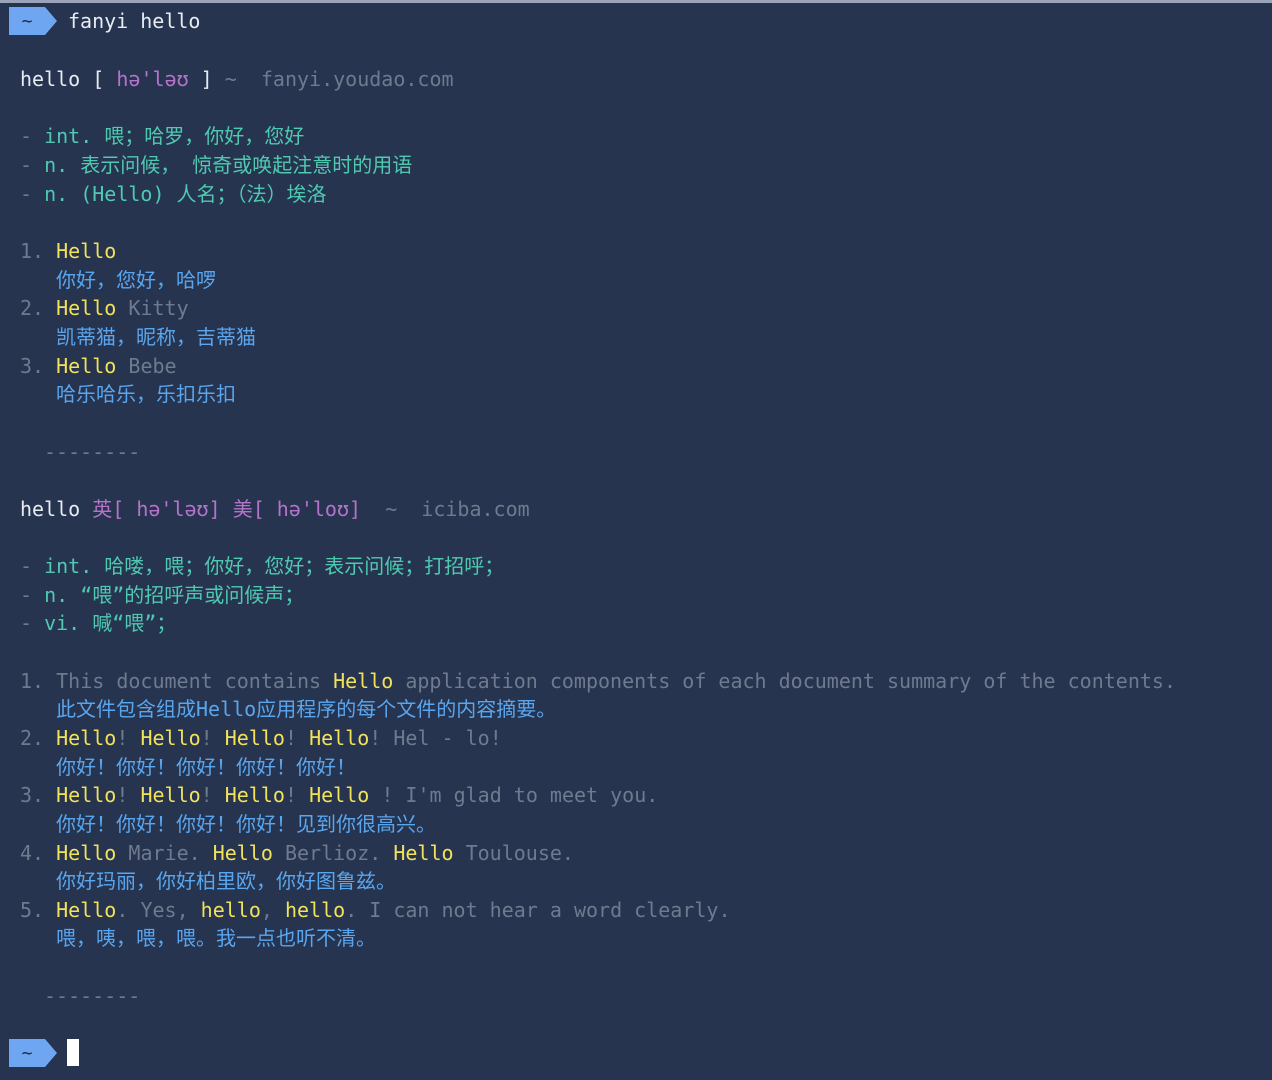 This screenshot has height=1080, width=1272. Describe the element at coordinates (50, 79) in the screenshot. I see `youdao-word: hello` at that location.